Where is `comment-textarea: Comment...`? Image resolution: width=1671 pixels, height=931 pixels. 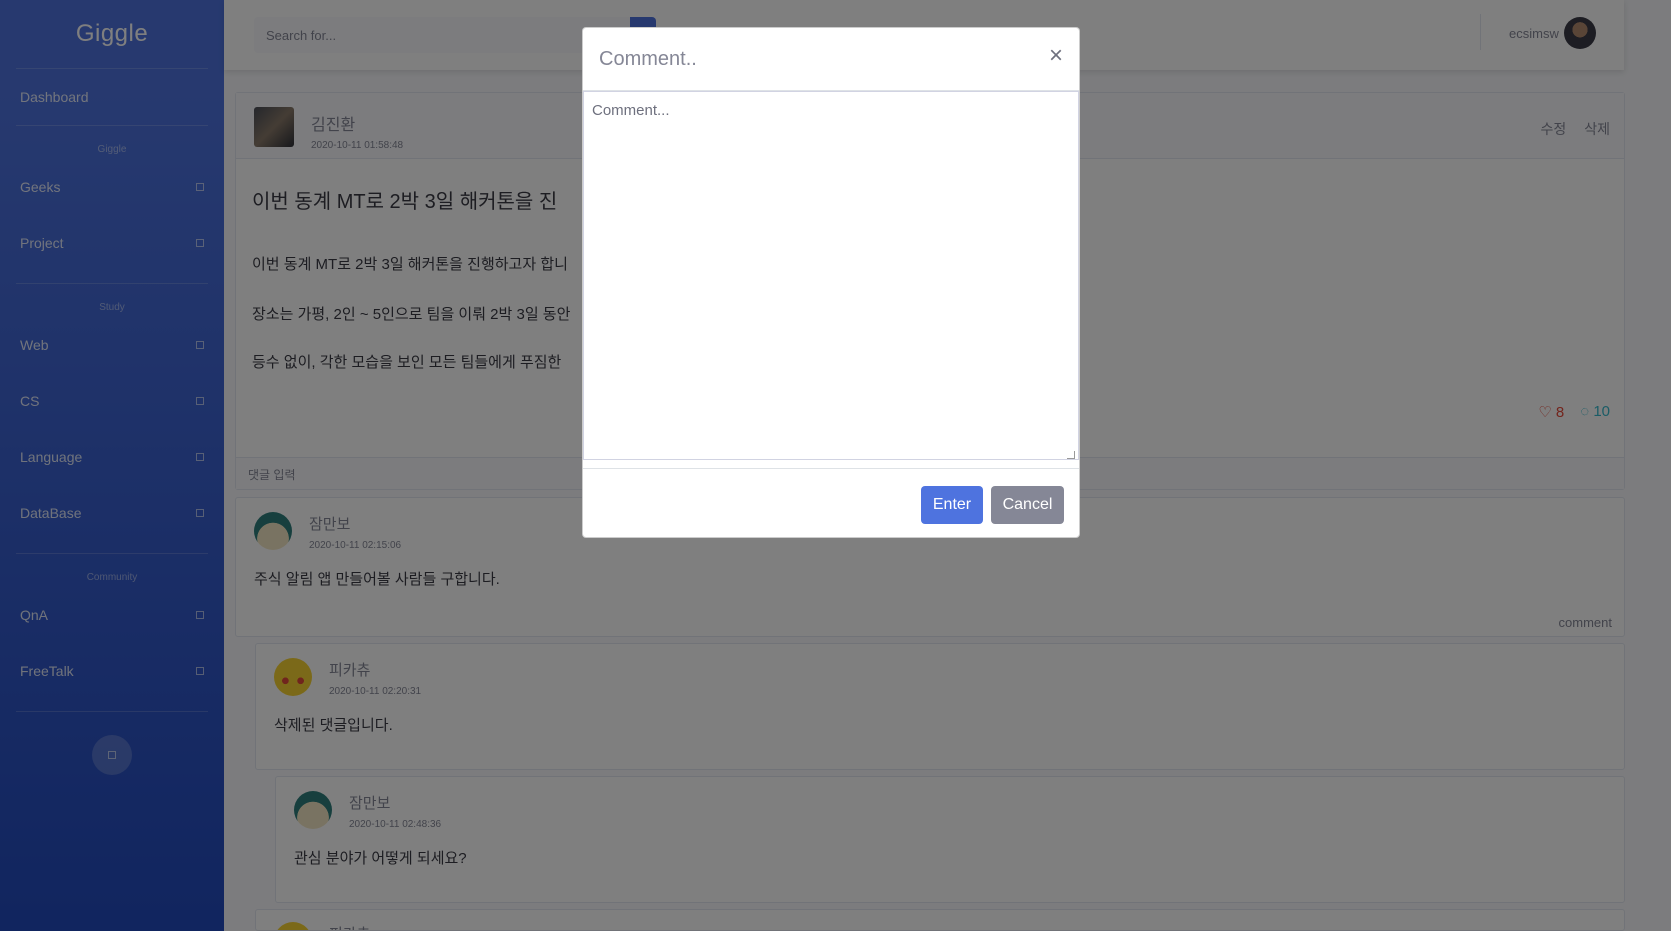
comment-textarea: Comment... is located at coordinates (831, 275).